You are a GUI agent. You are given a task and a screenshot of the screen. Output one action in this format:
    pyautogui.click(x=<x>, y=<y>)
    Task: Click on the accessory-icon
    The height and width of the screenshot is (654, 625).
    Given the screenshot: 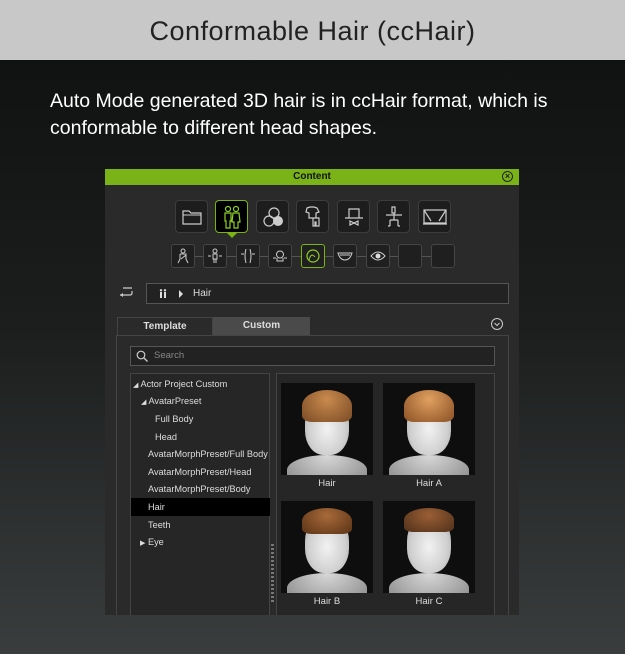 What is the action you would take?
    pyautogui.click(x=353, y=216)
    